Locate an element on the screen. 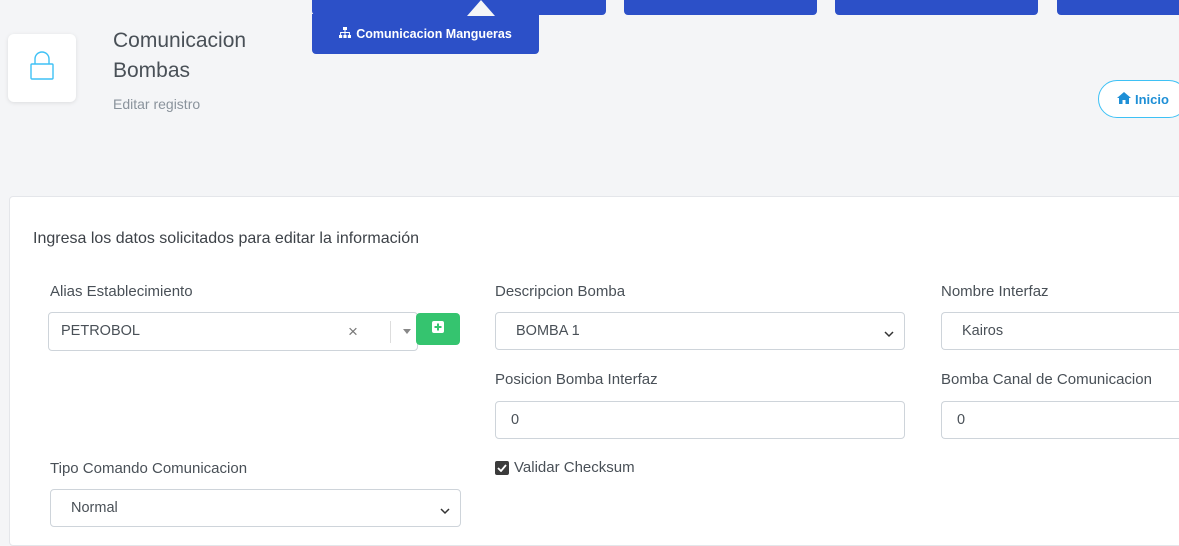  select-divider is located at coordinates (390, 332).